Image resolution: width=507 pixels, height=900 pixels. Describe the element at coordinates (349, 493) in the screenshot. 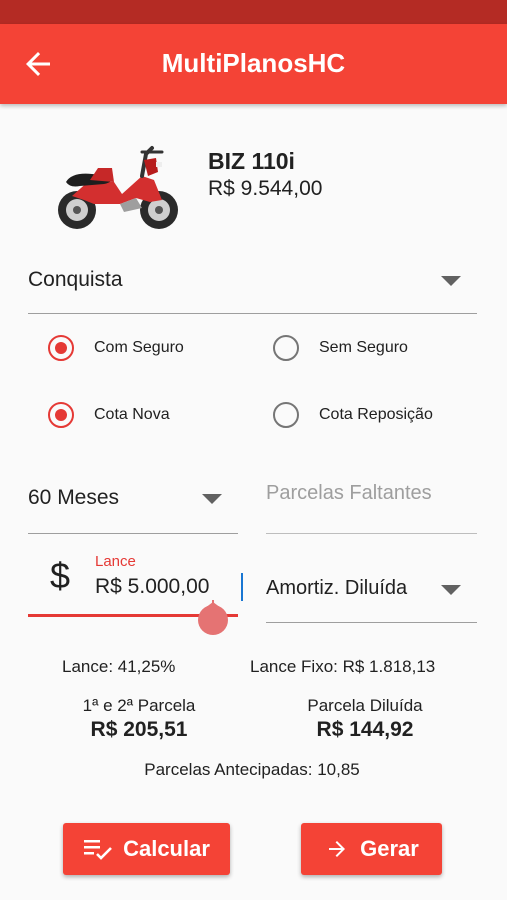

I see `remaining-installments-placeholder: Parcelas Faltantes` at that location.